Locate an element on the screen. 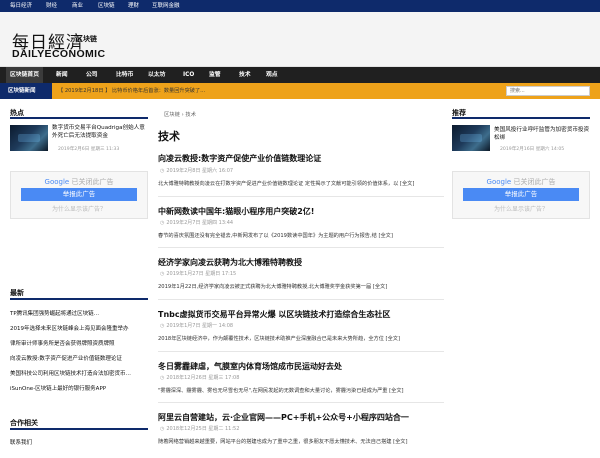 This screenshot has width=600, height=458. masthead: 每日經濟 区块链 DAILYECONOMIC is located at coordinates (300, 39).